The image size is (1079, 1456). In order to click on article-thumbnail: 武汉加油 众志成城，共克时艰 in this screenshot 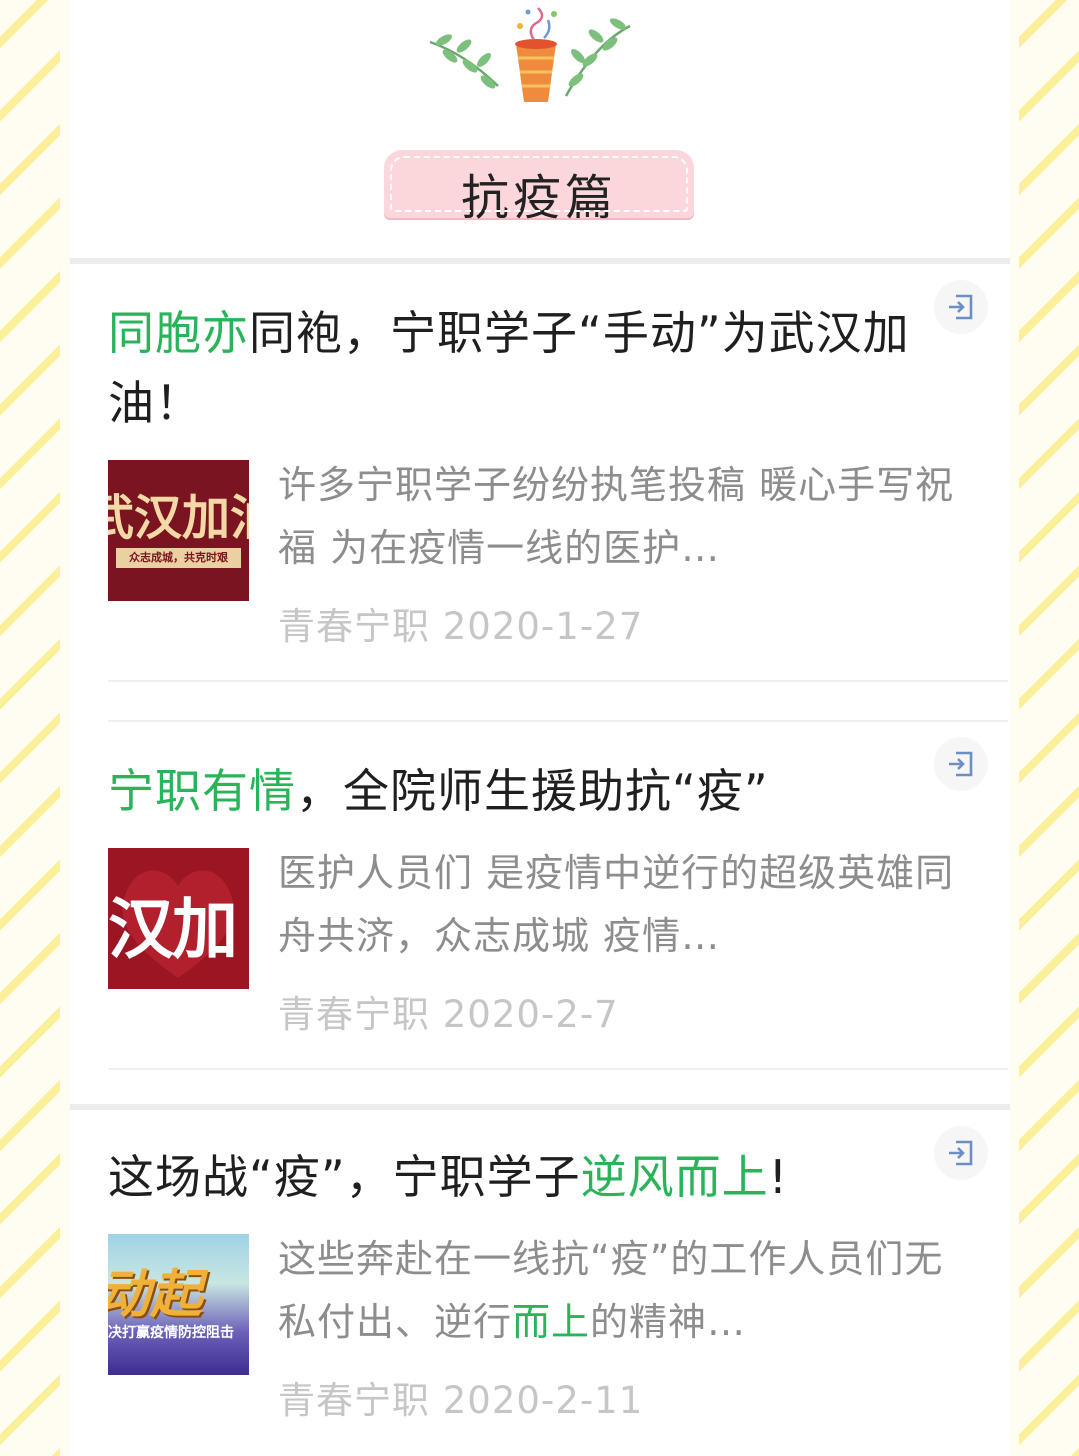, I will do `click(178, 530)`.